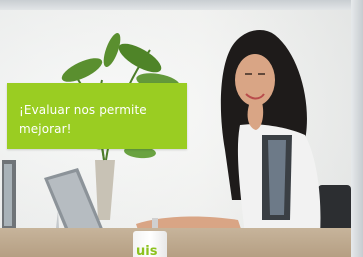  What do you see at coordinates (101, 120) in the screenshot?
I see `banner-text: ¡Evaluar nos permite mejorar!` at bounding box center [101, 120].